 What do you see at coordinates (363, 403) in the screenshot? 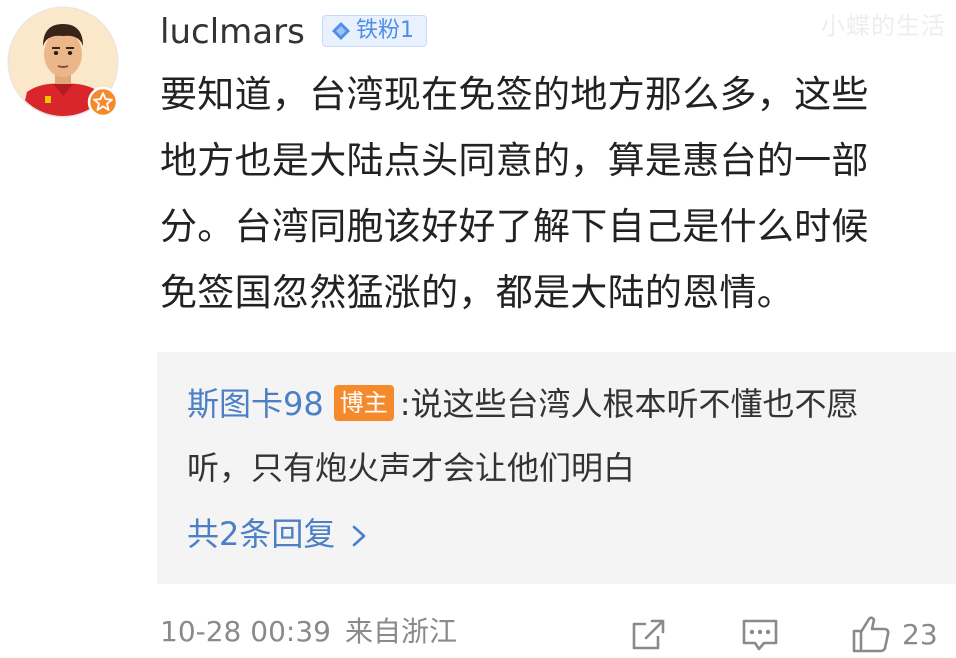
I see `host-badge: 博主` at bounding box center [363, 403].